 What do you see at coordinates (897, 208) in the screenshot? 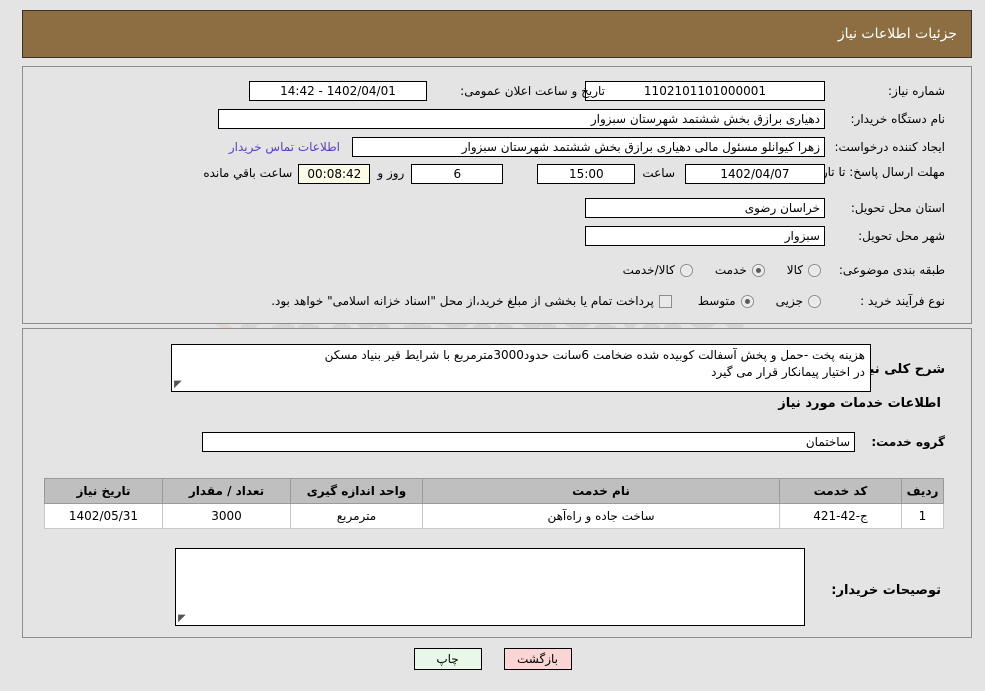
I see `province-label: استان محل تحویل:` at bounding box center [897, 208].